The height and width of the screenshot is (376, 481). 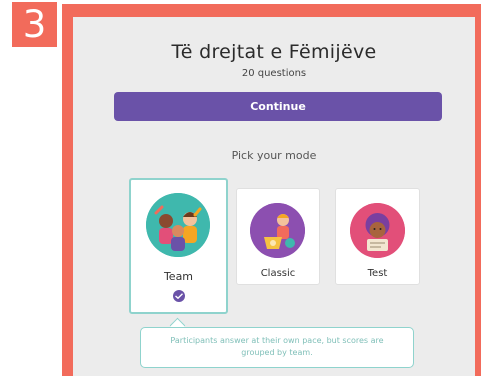 I want to click on mode-card-team: Team, so click(x=178, y=246).